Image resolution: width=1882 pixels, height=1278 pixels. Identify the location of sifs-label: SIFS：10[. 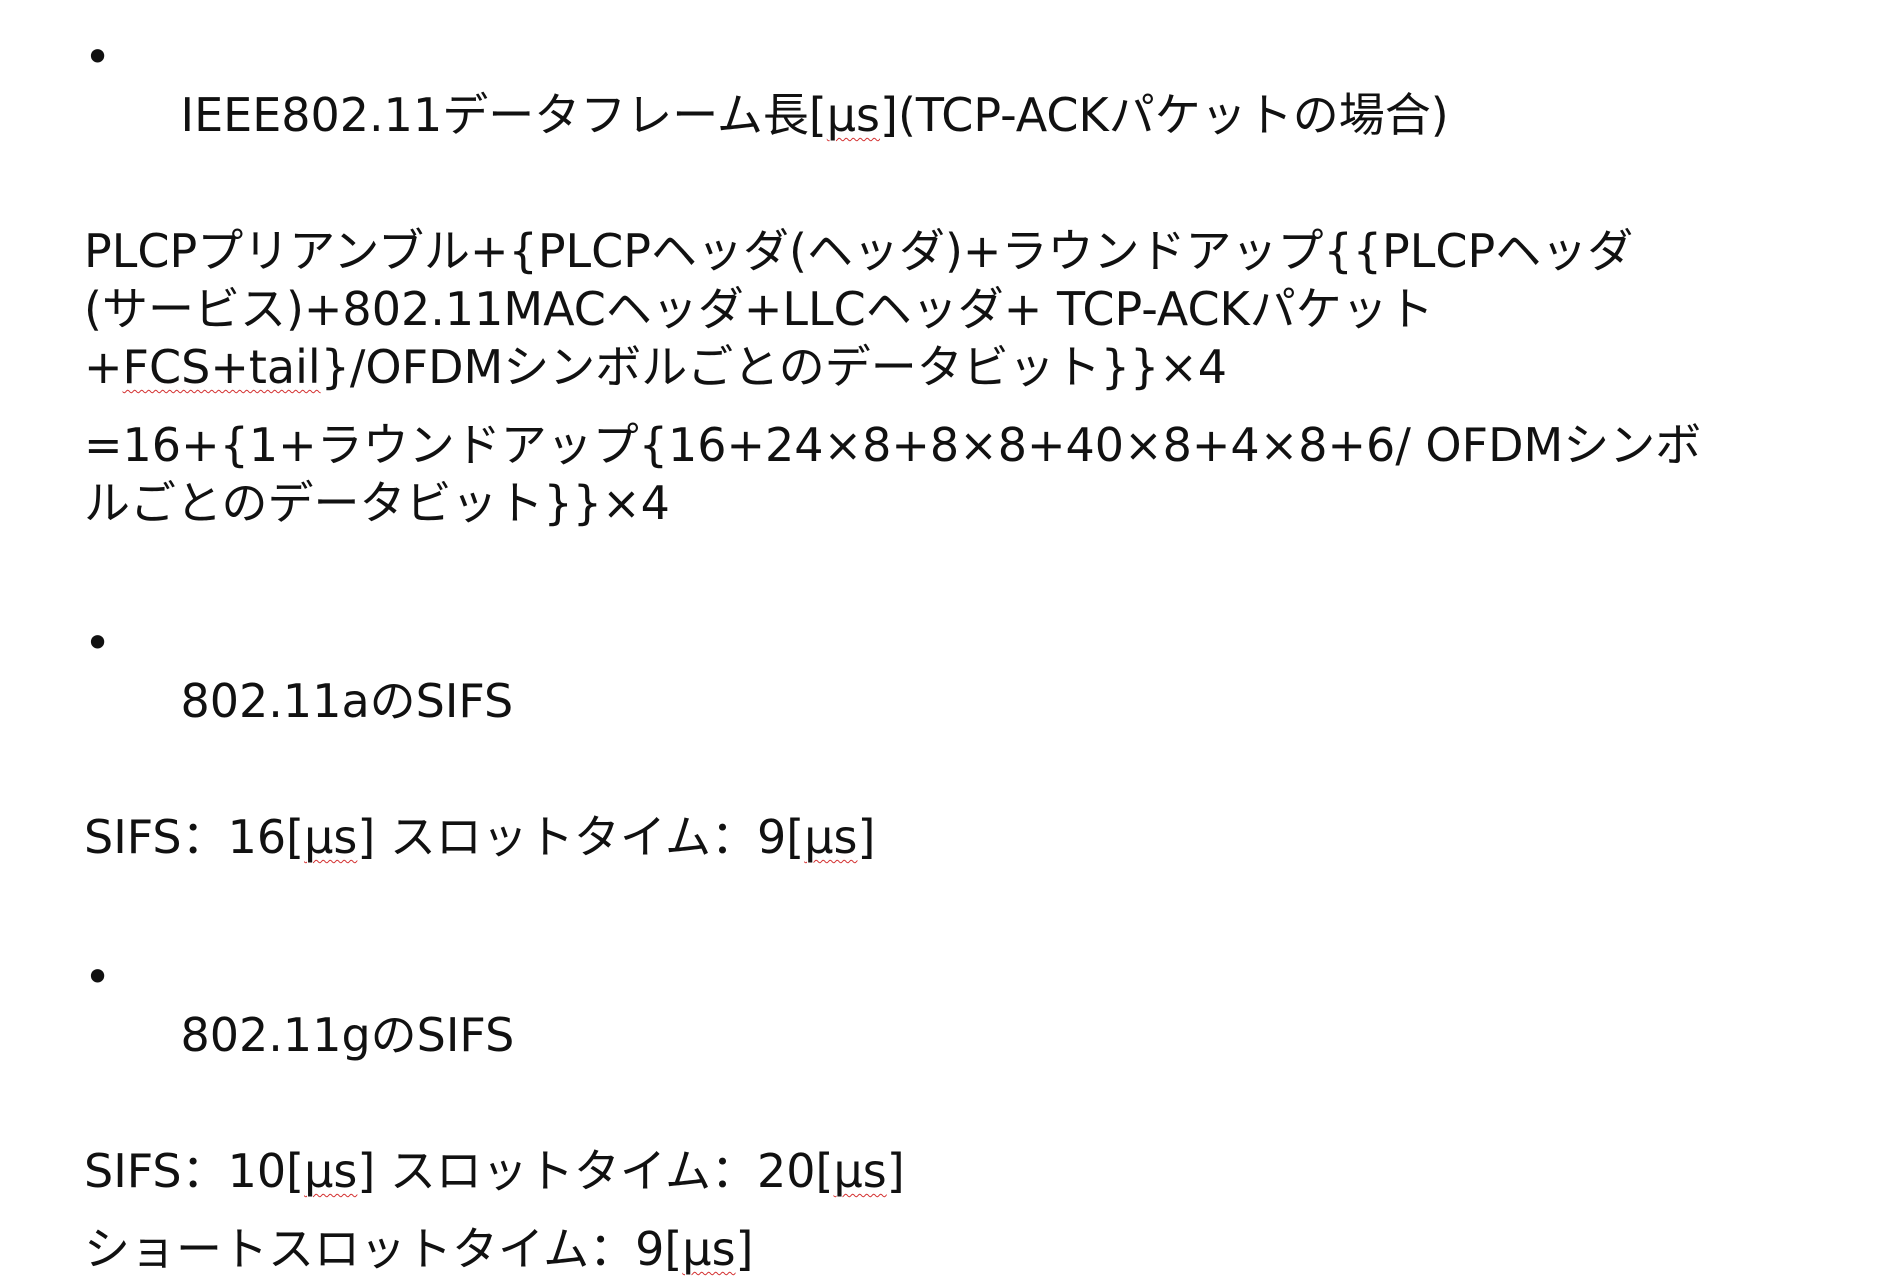
(194, 1171).